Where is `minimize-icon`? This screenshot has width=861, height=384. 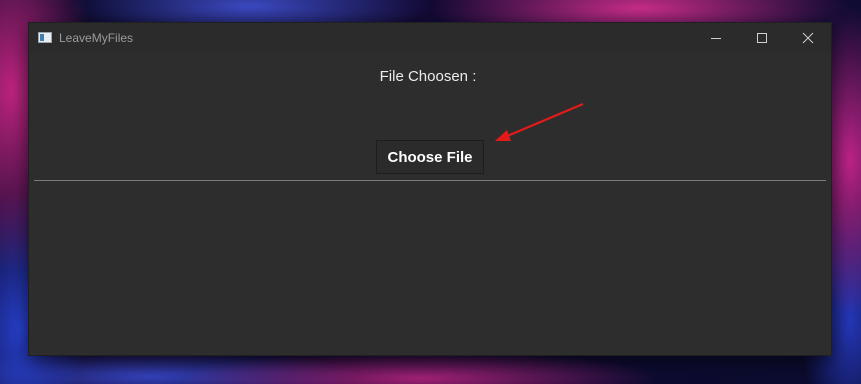 minimize-icon is located at coordinates (716, 38).